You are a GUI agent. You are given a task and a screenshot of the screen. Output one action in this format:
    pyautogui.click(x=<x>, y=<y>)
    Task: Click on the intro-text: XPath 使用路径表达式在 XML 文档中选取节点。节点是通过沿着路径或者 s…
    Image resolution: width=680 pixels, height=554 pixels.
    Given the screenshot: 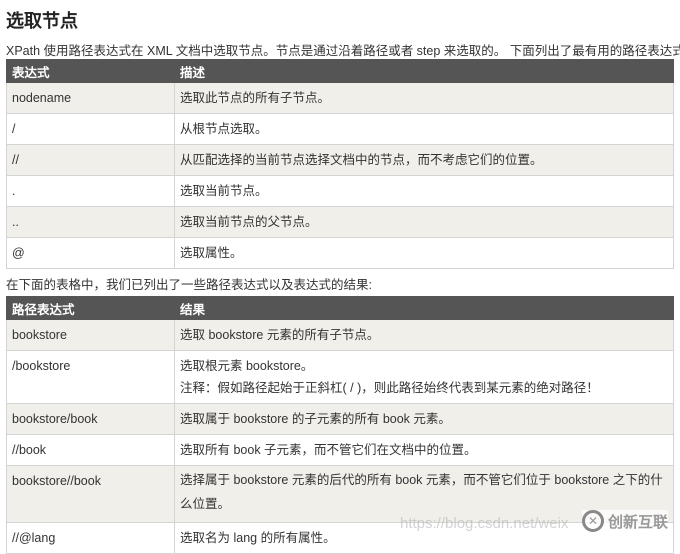 What is the action you would take?
    pyautogui.click(x=343, y=51)
    